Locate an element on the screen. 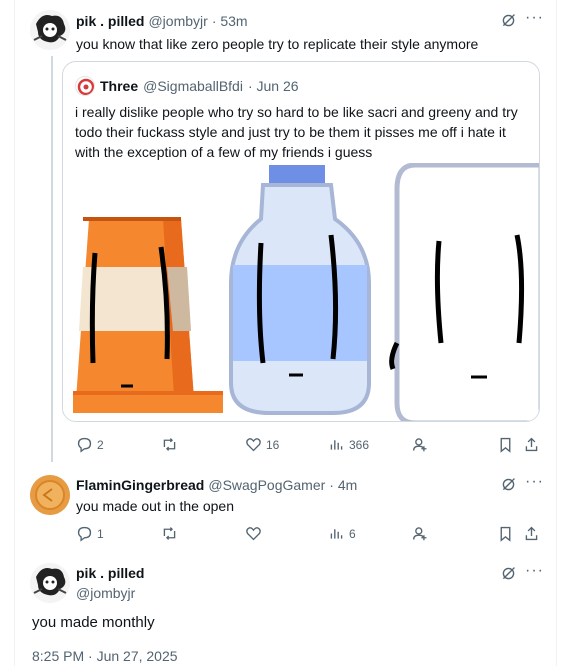 This screenshot has height=666, width=571. reply-button: 2 is located at coordinates (90, 444).